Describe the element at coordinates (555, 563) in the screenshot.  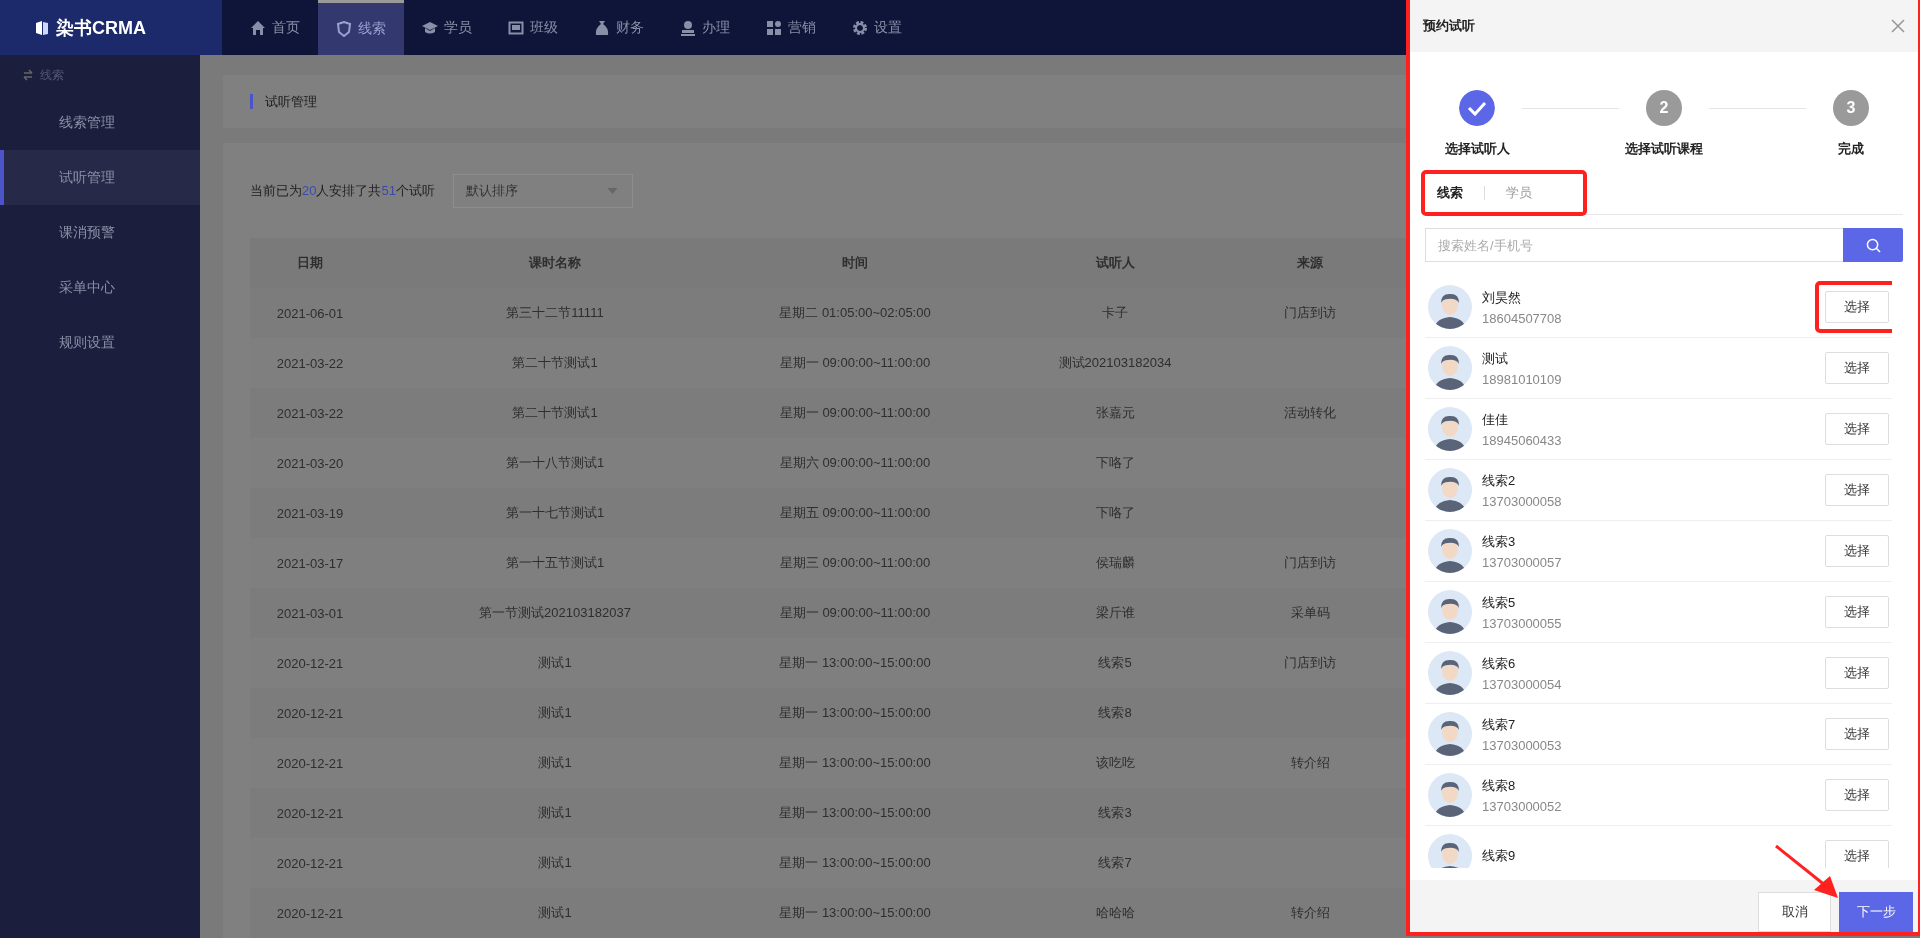
I see `table-cell-text: 第一十五节测试1` at that location.